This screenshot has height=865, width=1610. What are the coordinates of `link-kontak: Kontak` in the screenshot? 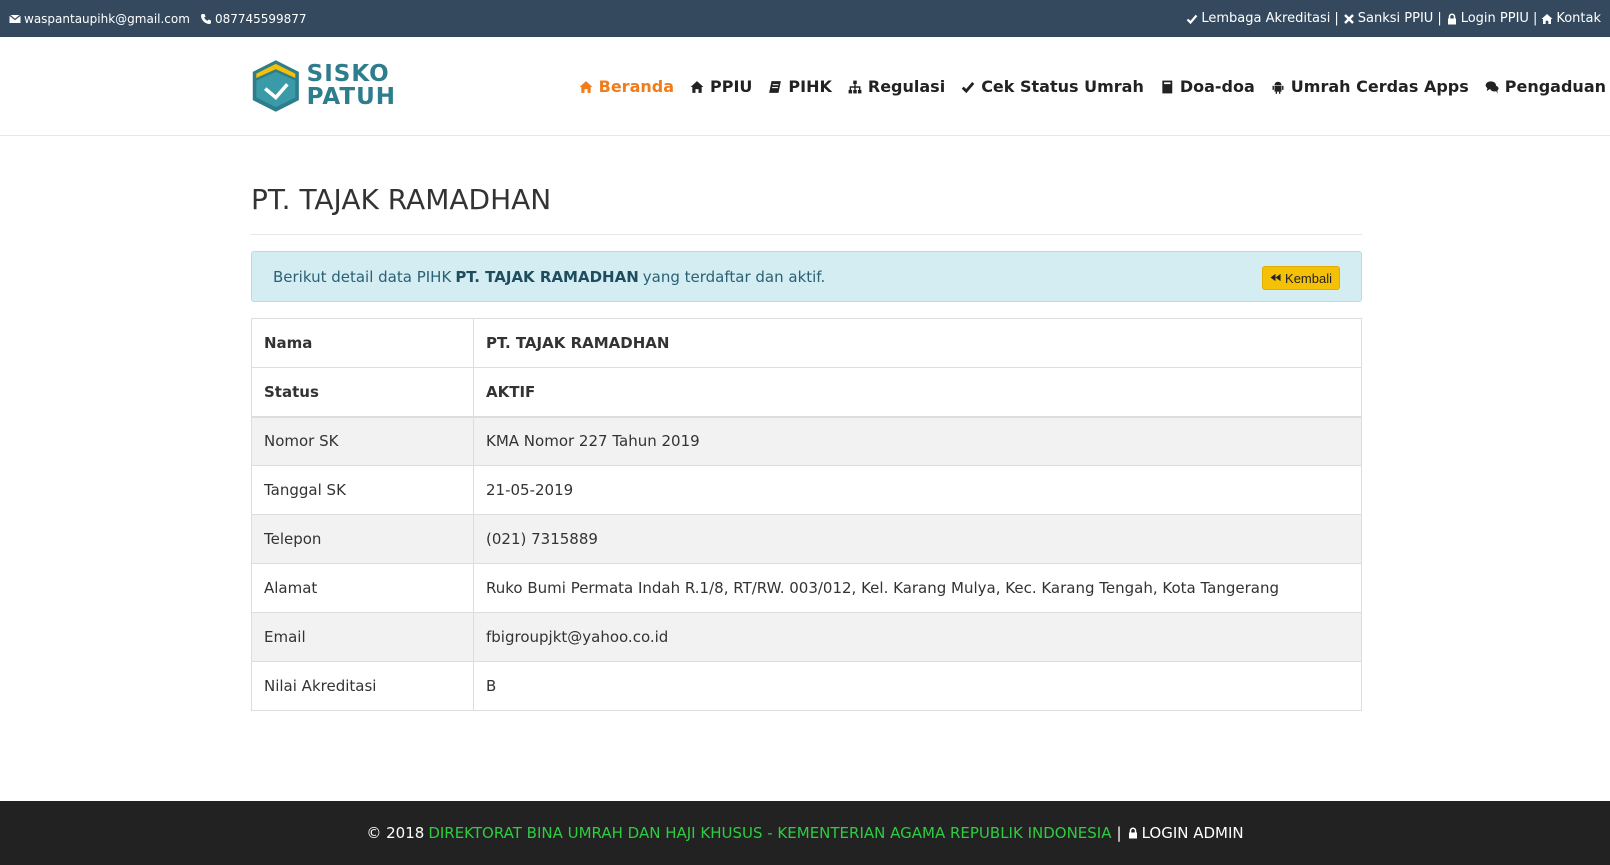 It's located at (1571, 18).